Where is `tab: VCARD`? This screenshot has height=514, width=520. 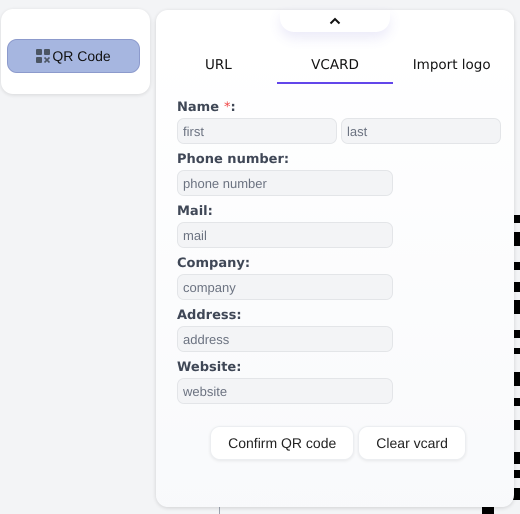 tab: VCARD is located at coordinates (335, 66).